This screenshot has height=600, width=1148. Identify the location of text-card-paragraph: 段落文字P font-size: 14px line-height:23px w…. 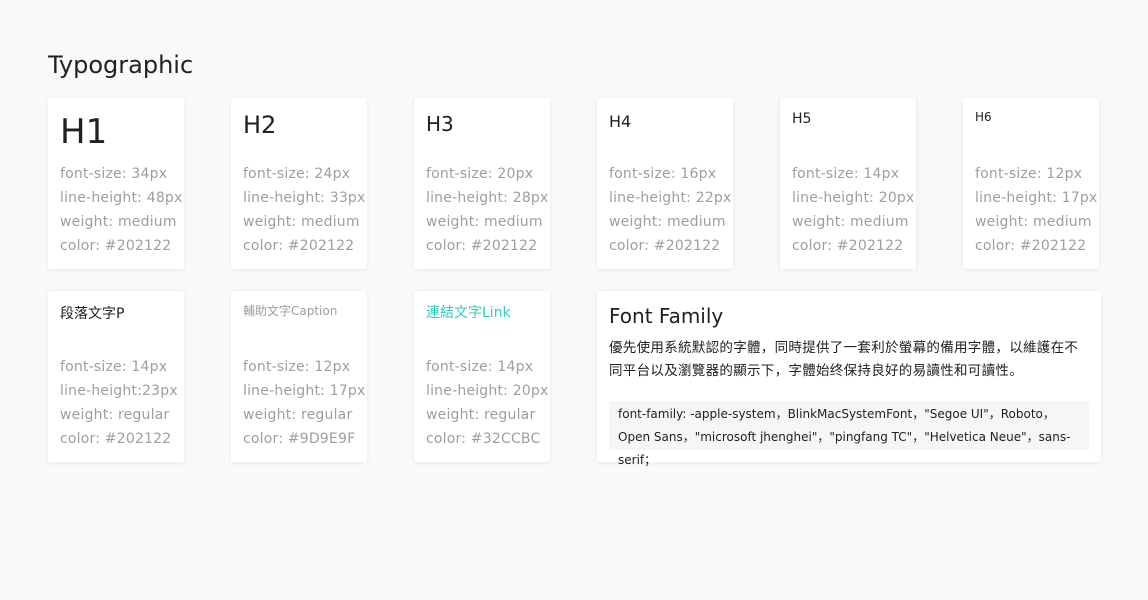
(116, 376).